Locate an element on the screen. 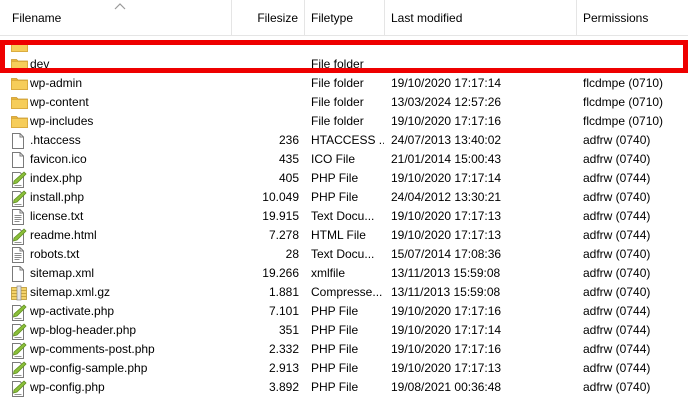  file-name: wp-content is located at coordinates (59, 102).